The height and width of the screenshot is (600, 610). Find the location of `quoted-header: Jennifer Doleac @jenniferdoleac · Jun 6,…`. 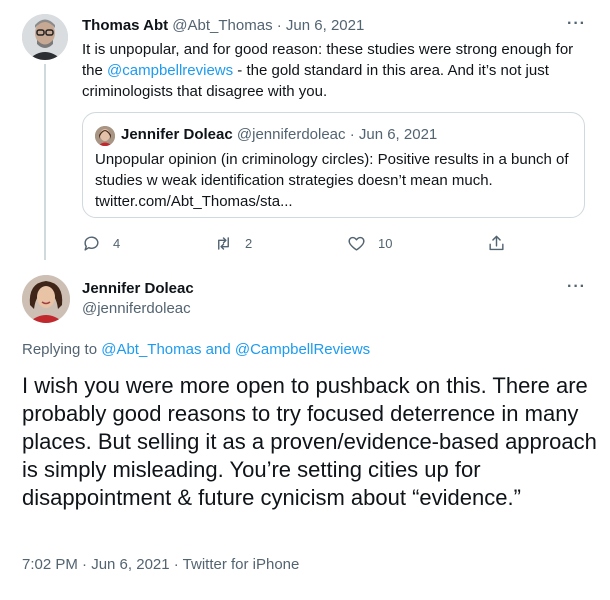

quoted-header: Jennifer Doleac @jenniferdoleac · Jun 6,… is located at coordinates (279, 134).